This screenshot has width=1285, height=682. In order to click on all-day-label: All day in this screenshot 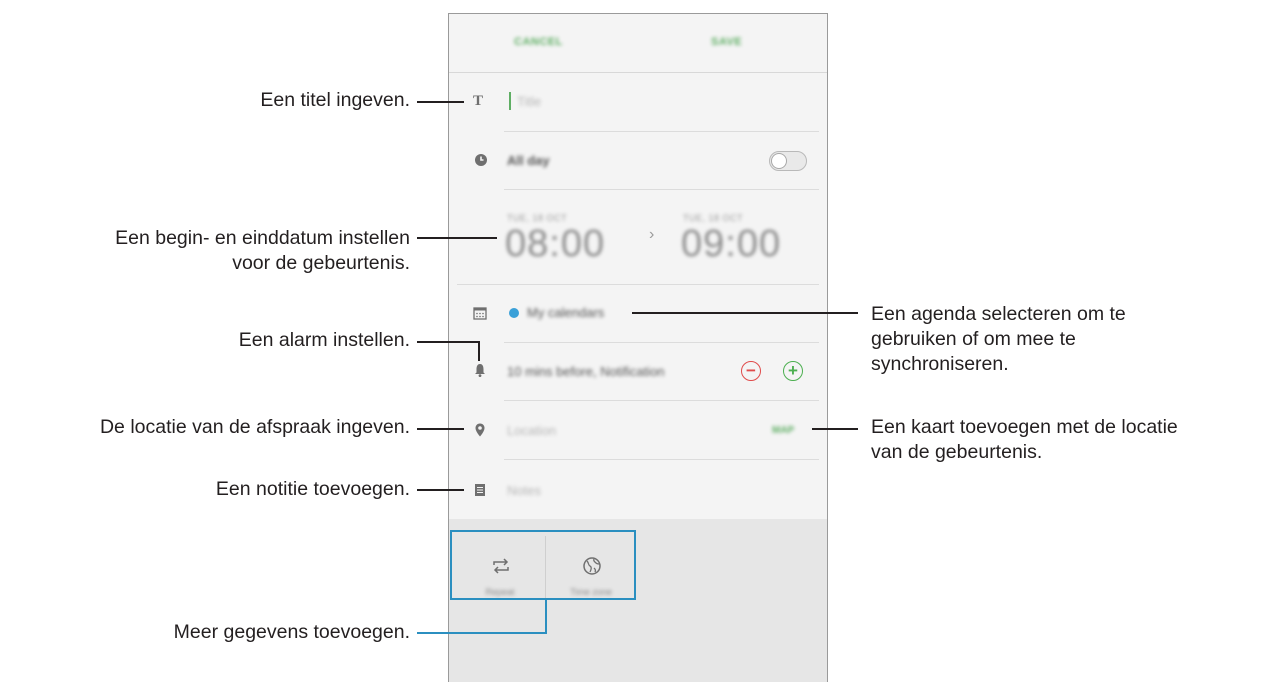, I will do `click(528, 160)`.